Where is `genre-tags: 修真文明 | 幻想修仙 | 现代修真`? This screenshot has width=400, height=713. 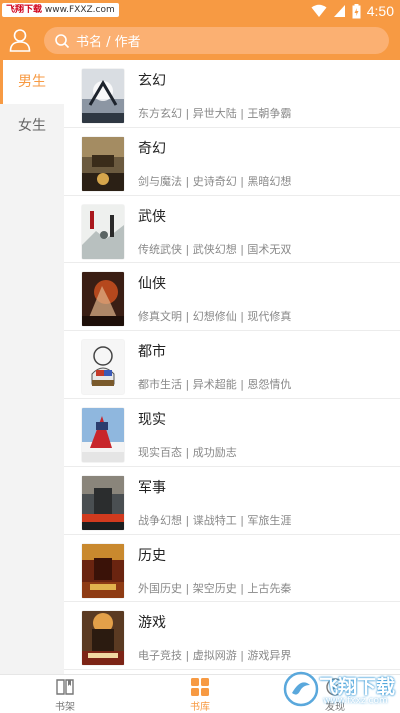 genre-tags: 修真文明 | 幻想修仙 | 现代修真 is located at coordinates (215, 317).